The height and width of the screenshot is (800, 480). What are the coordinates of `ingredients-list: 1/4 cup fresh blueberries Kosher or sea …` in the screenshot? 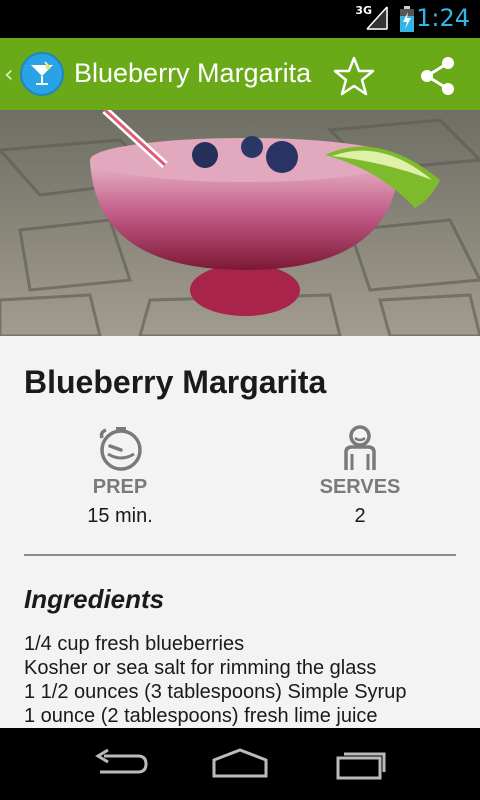 It's located at (215, 680).